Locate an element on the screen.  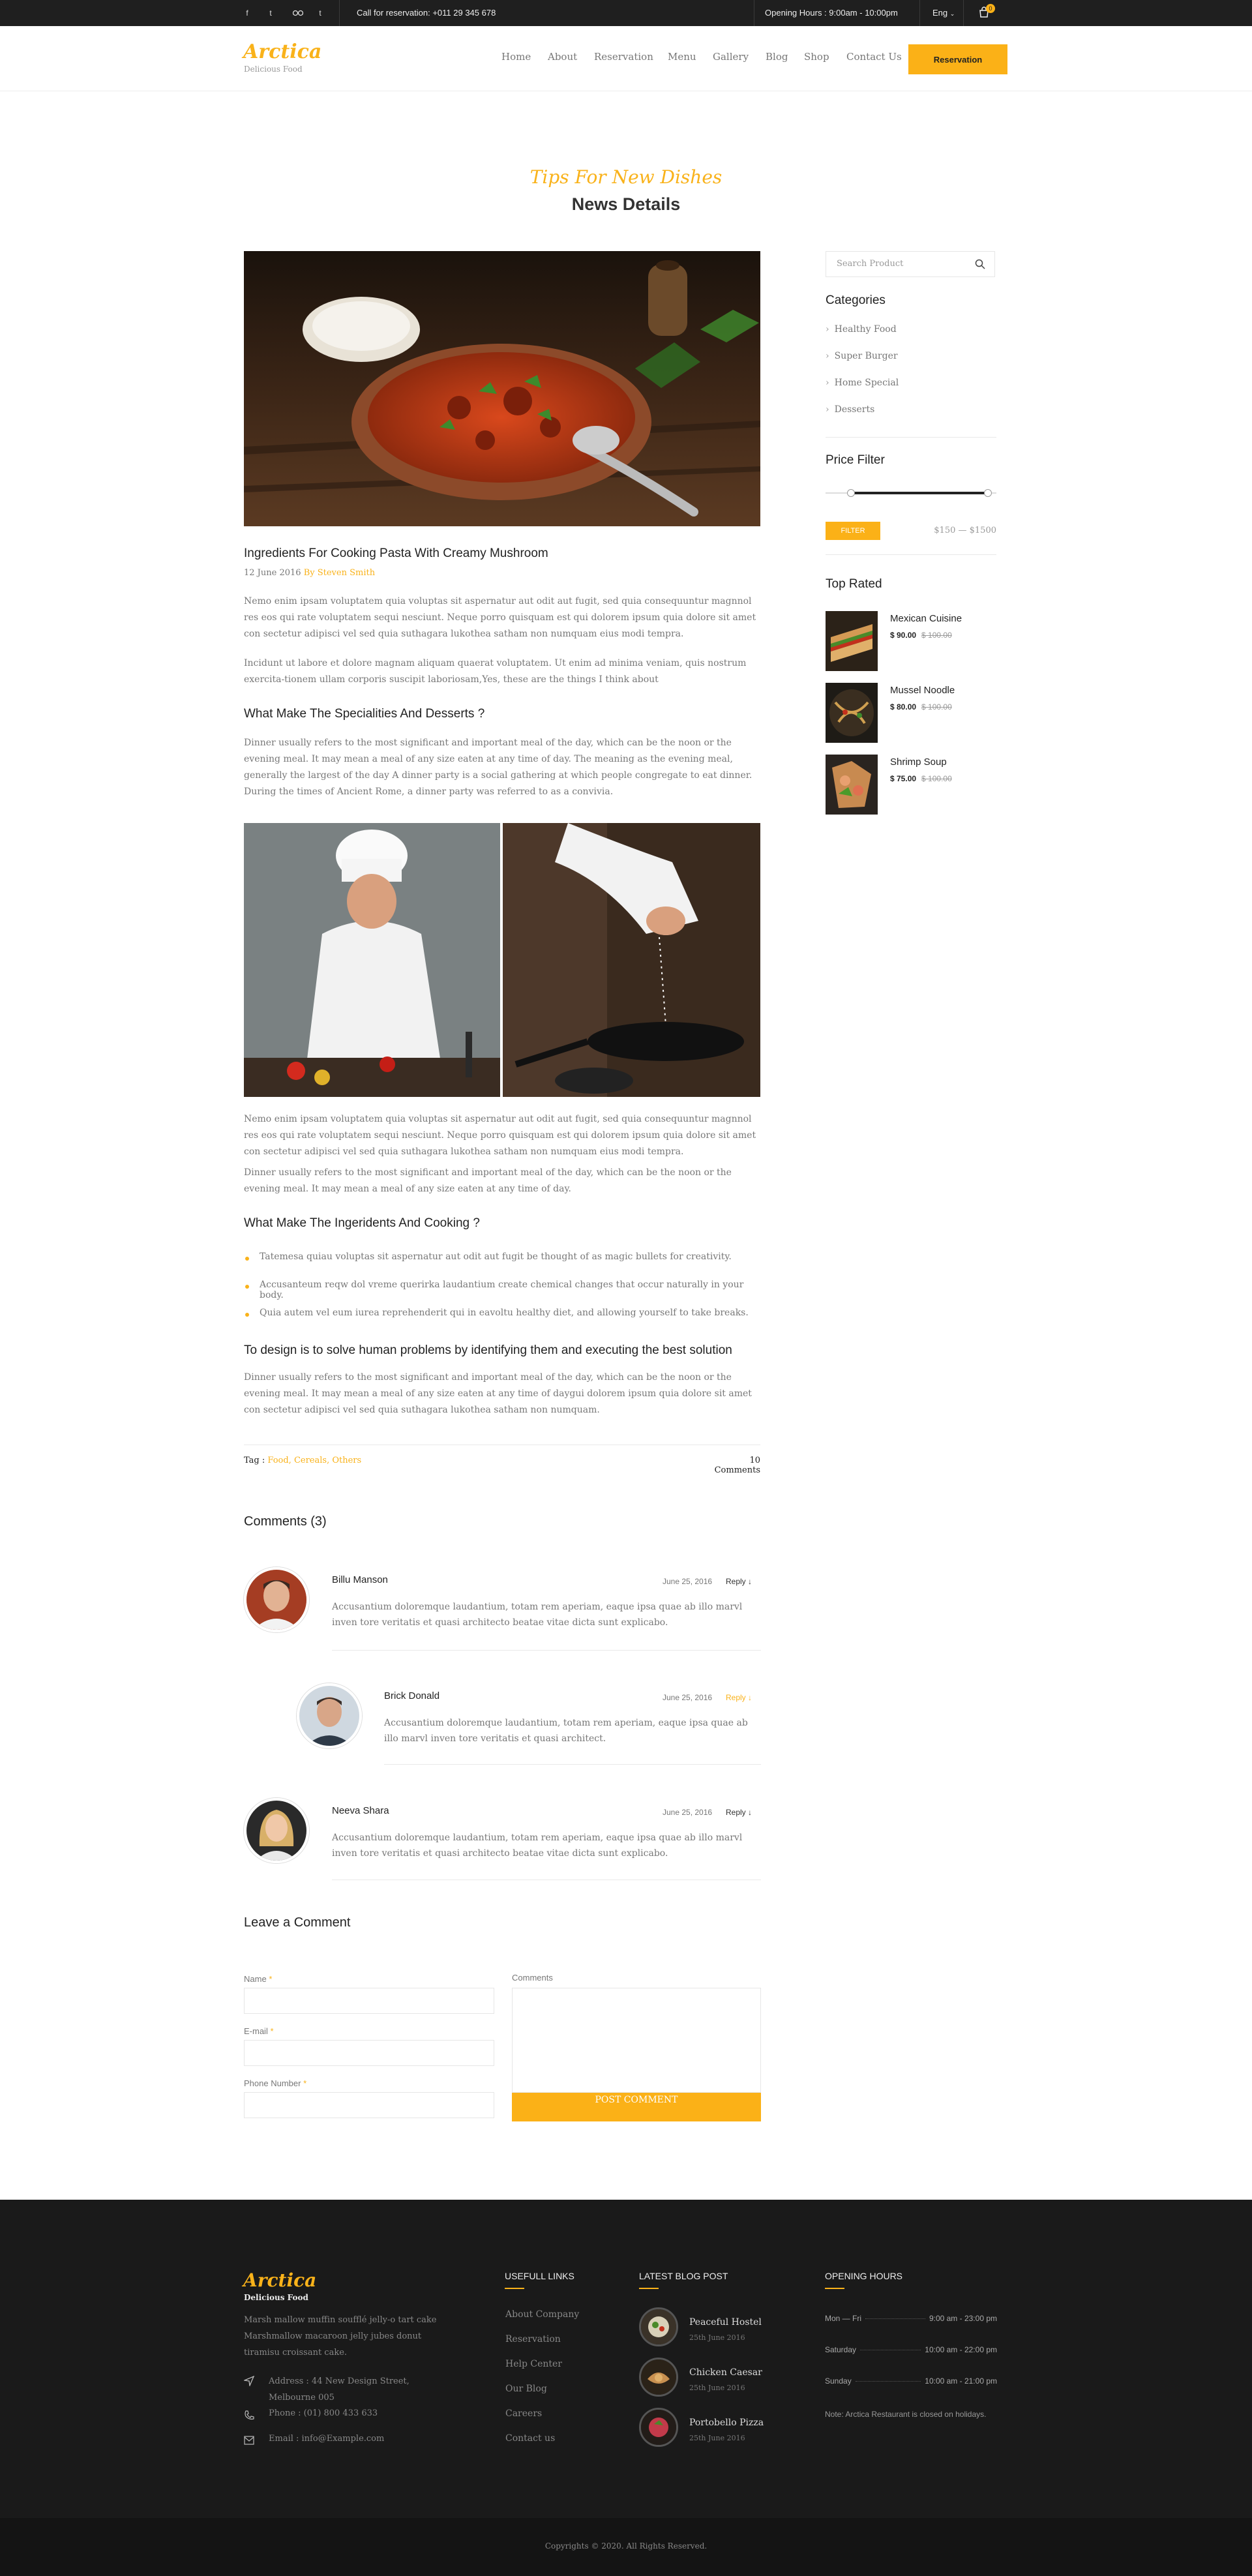
top-rated-title: Top Rated is located at coordinates (854, 584).